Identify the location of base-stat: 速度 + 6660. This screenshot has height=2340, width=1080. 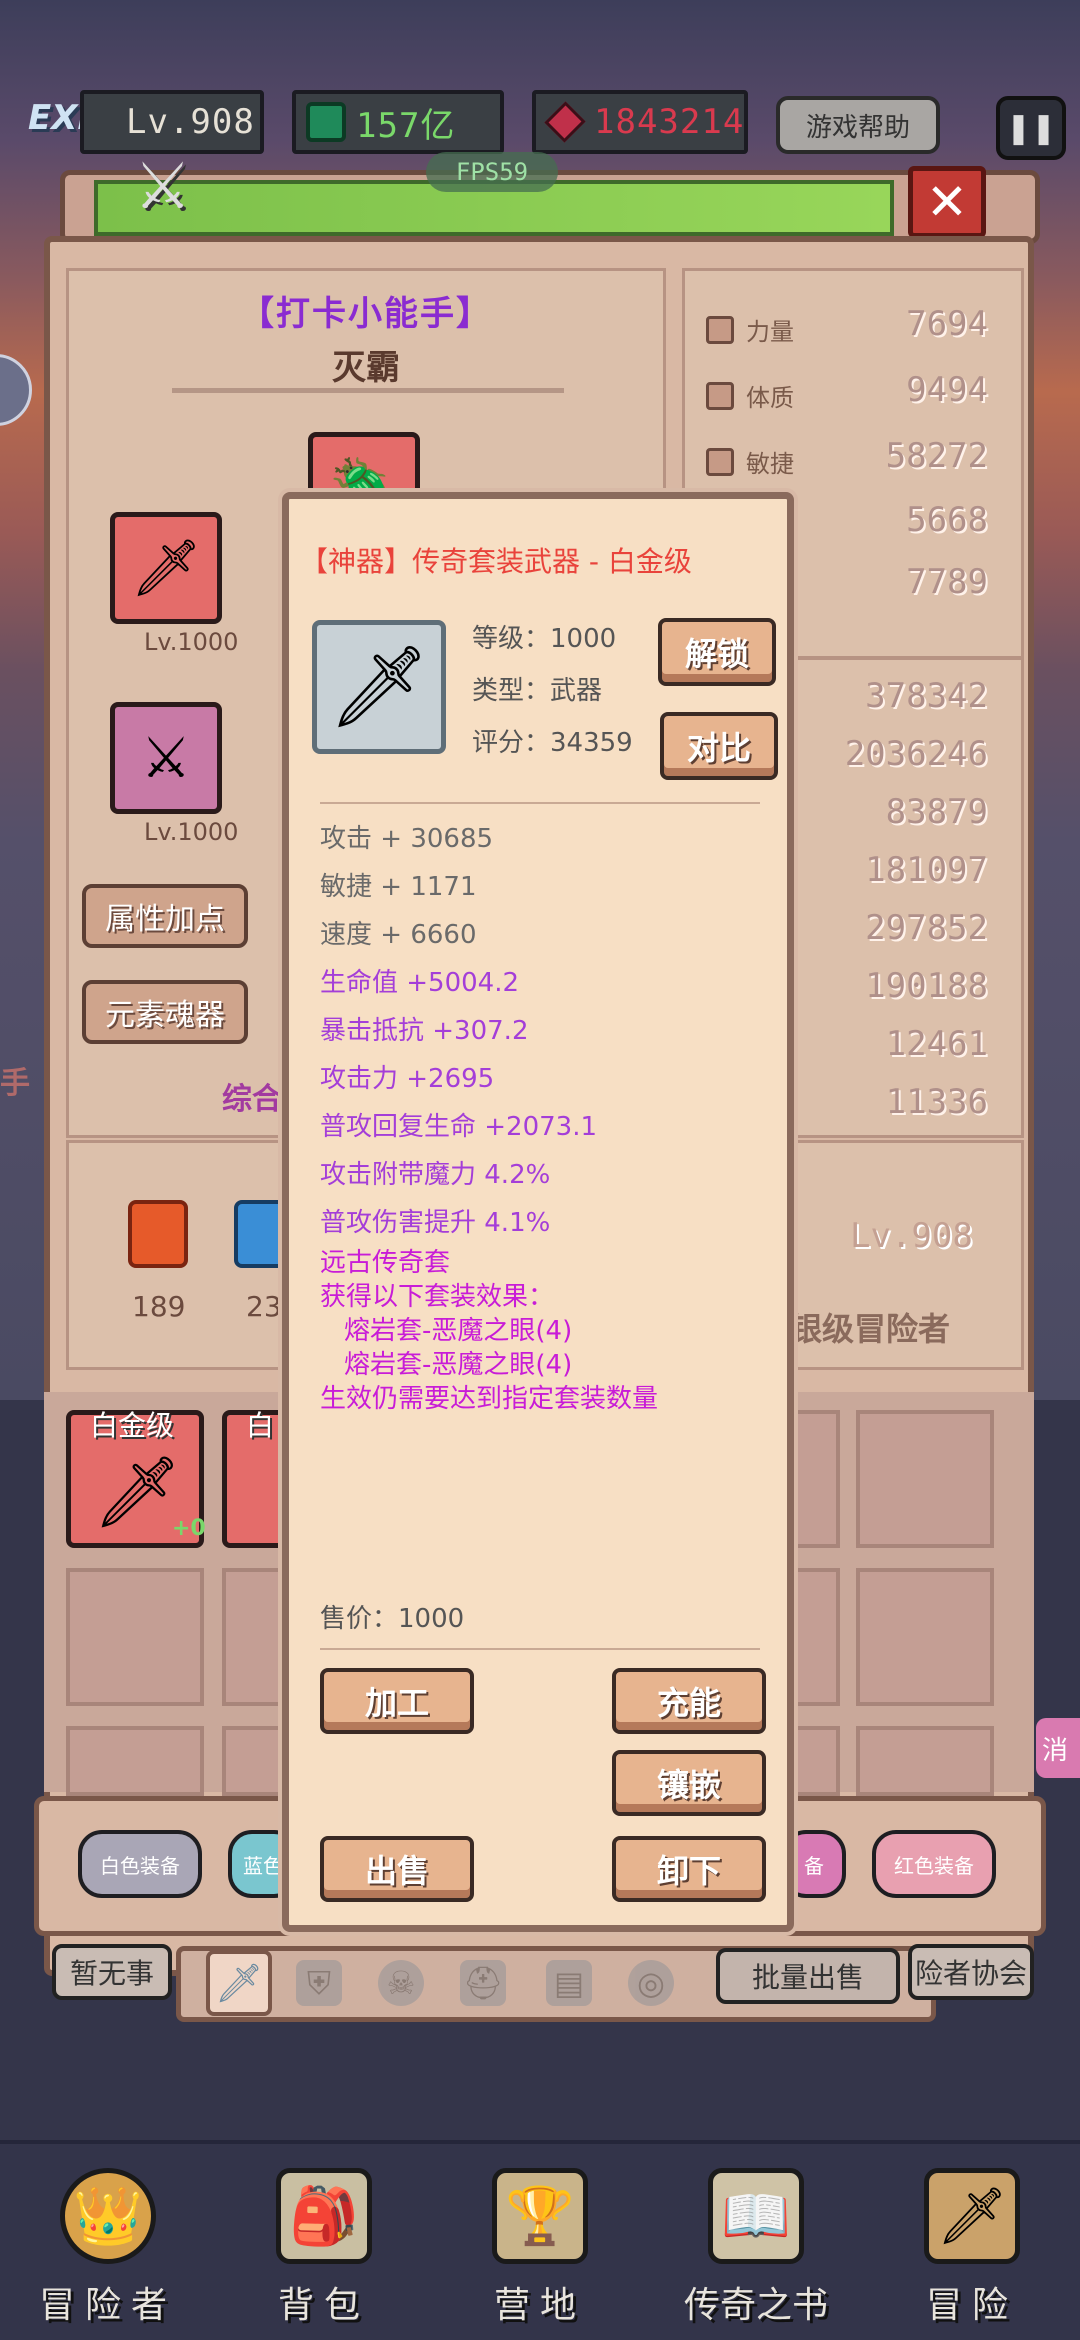
(398, 935).